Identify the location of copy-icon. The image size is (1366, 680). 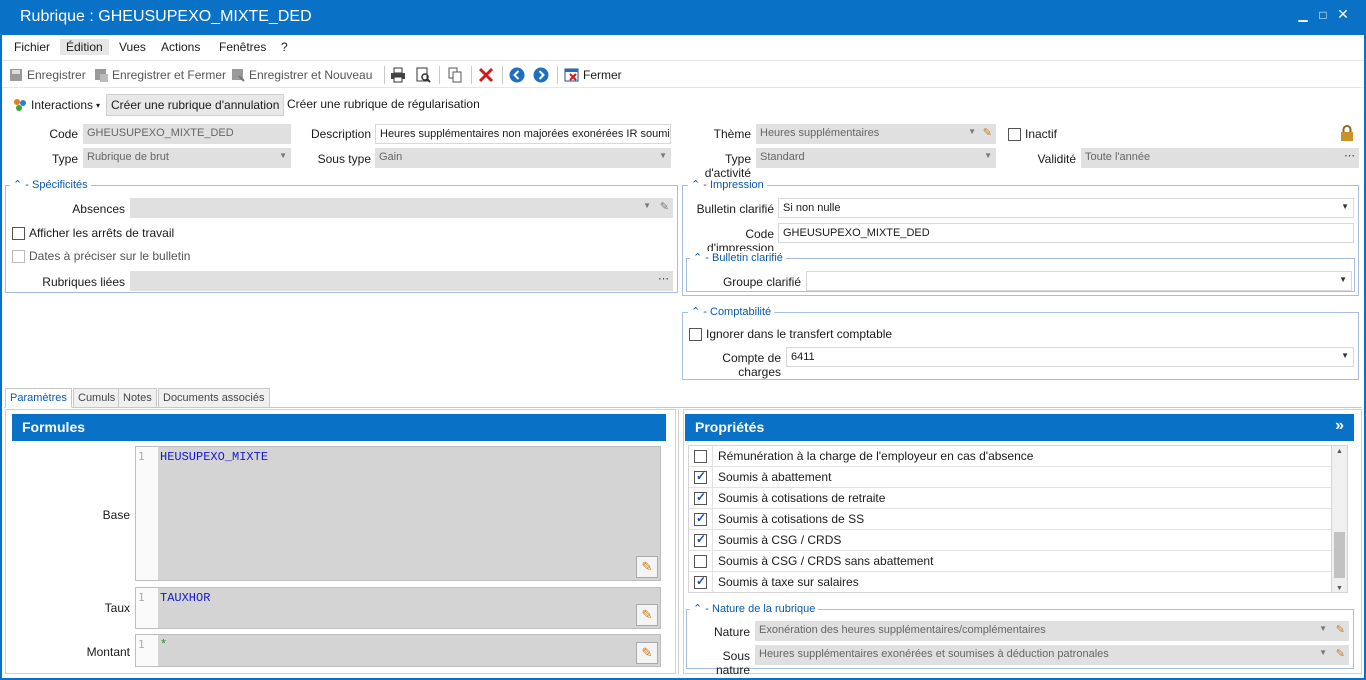
(455, 75).